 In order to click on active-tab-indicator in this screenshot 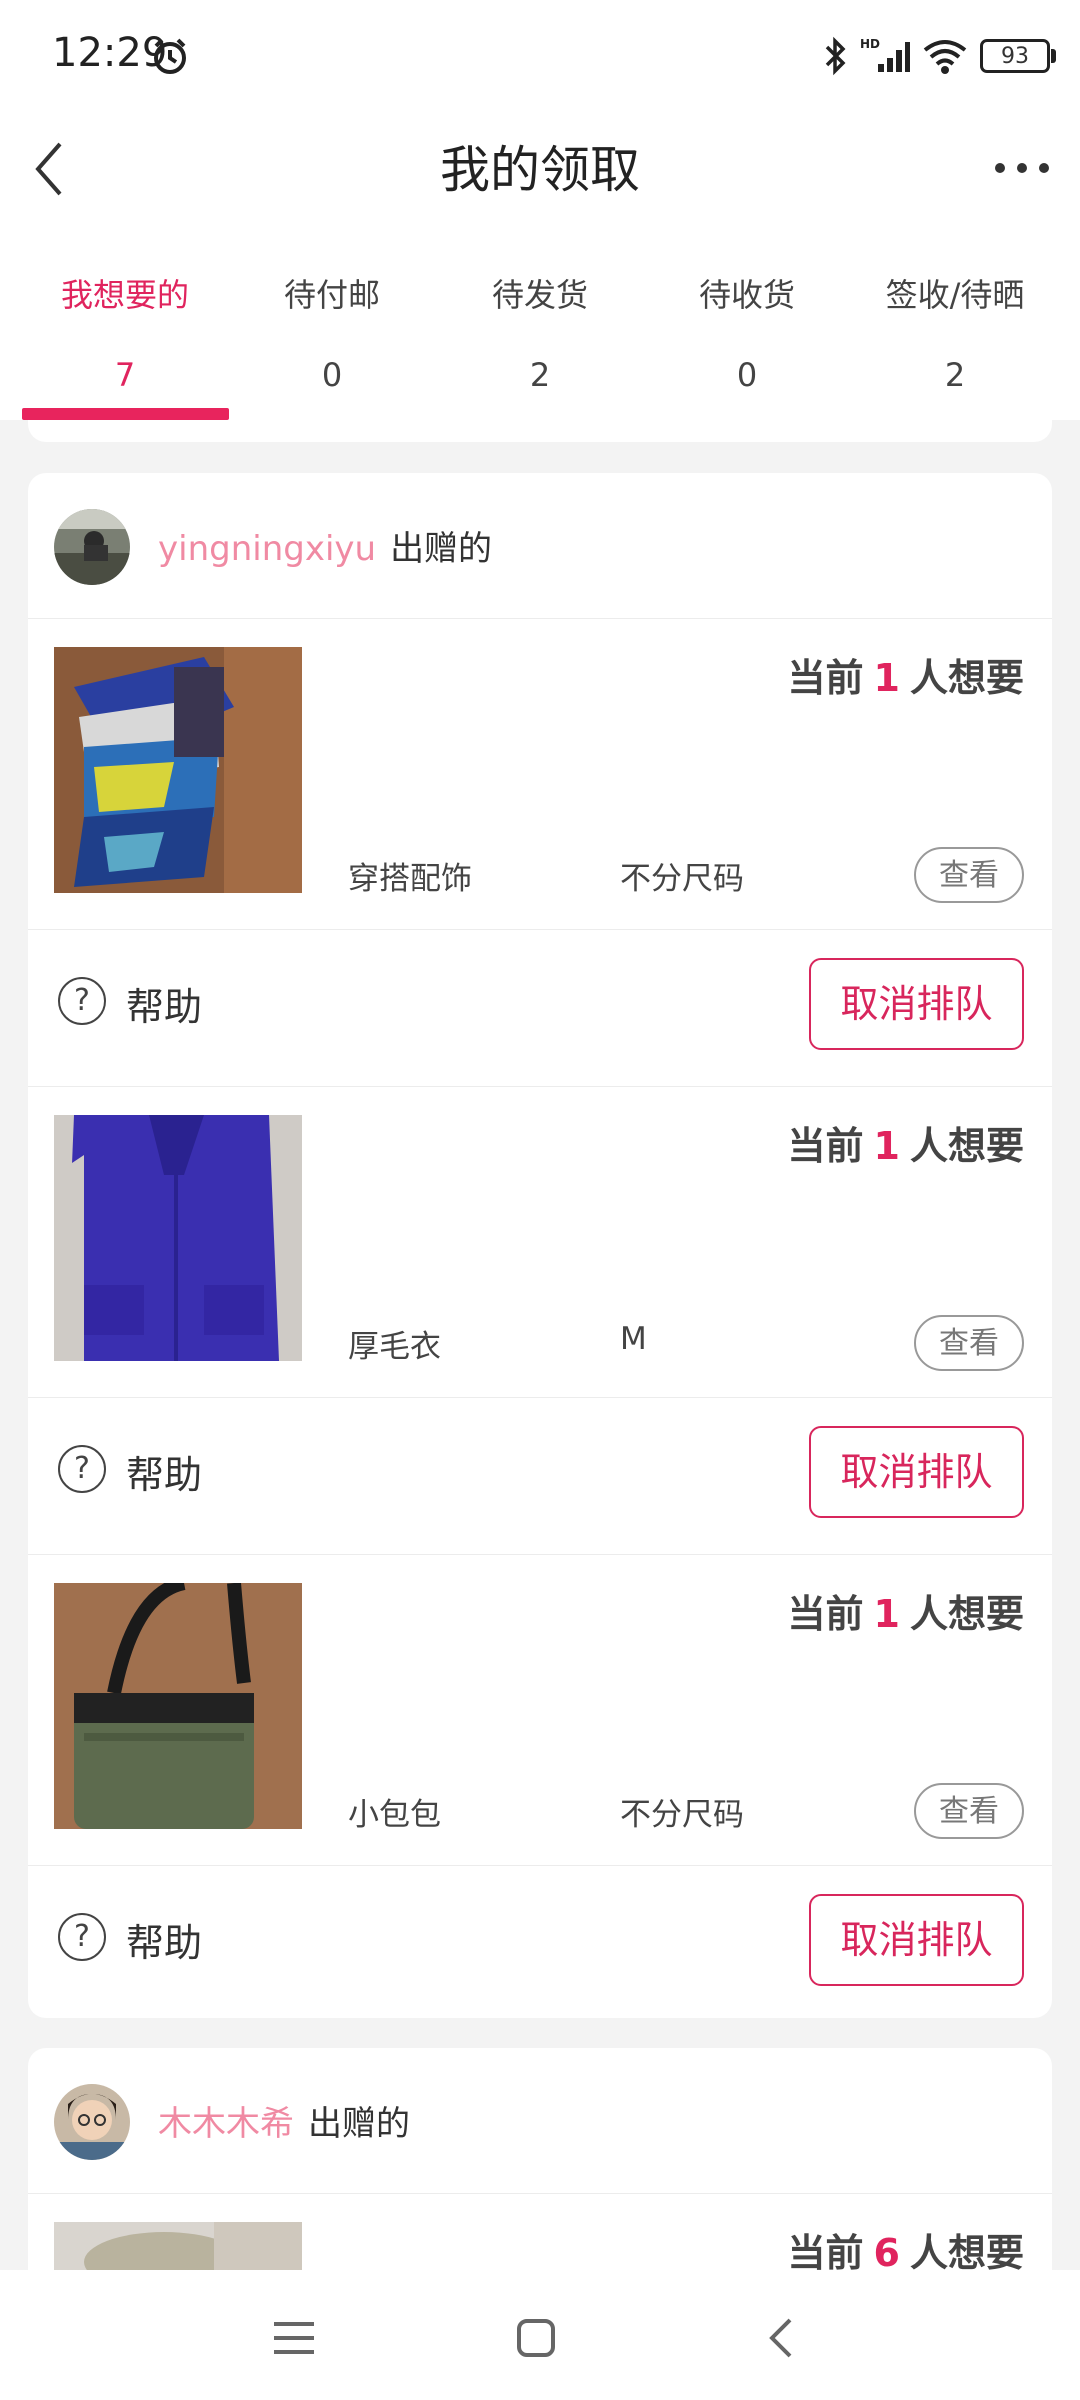, I will do `click(125, 414)`.